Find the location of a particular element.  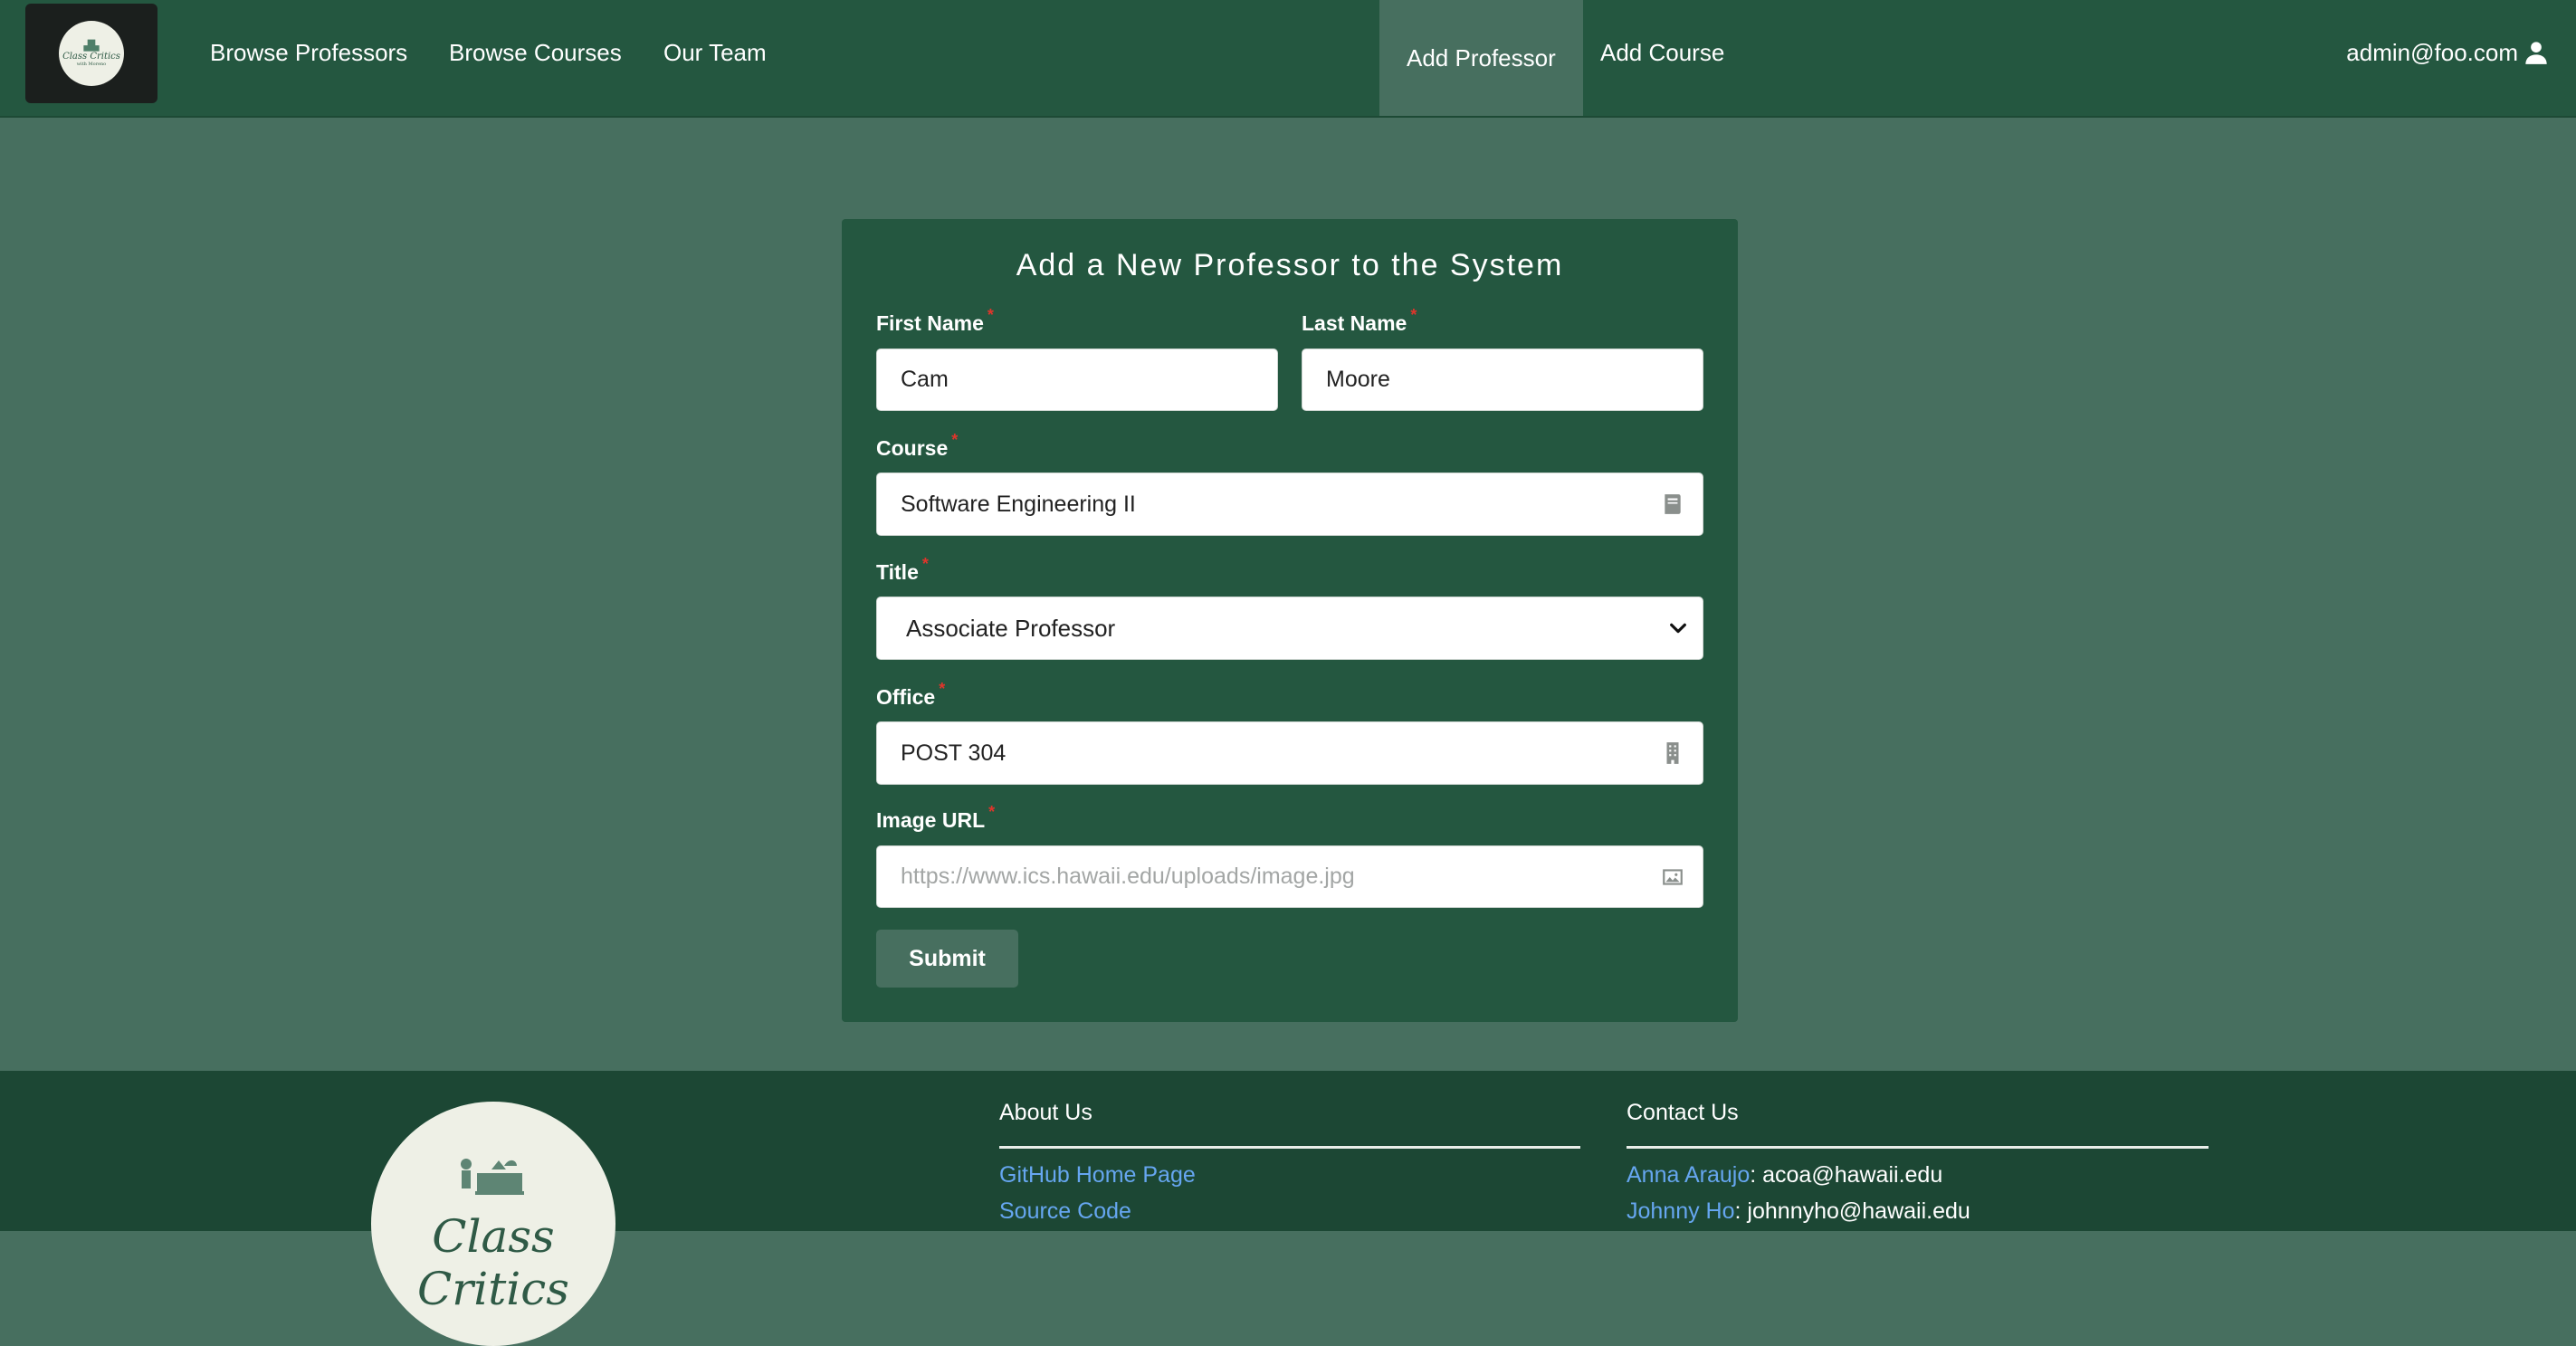

contact-name-link: Anna Araujo is located at coordinates (1688, 1175).